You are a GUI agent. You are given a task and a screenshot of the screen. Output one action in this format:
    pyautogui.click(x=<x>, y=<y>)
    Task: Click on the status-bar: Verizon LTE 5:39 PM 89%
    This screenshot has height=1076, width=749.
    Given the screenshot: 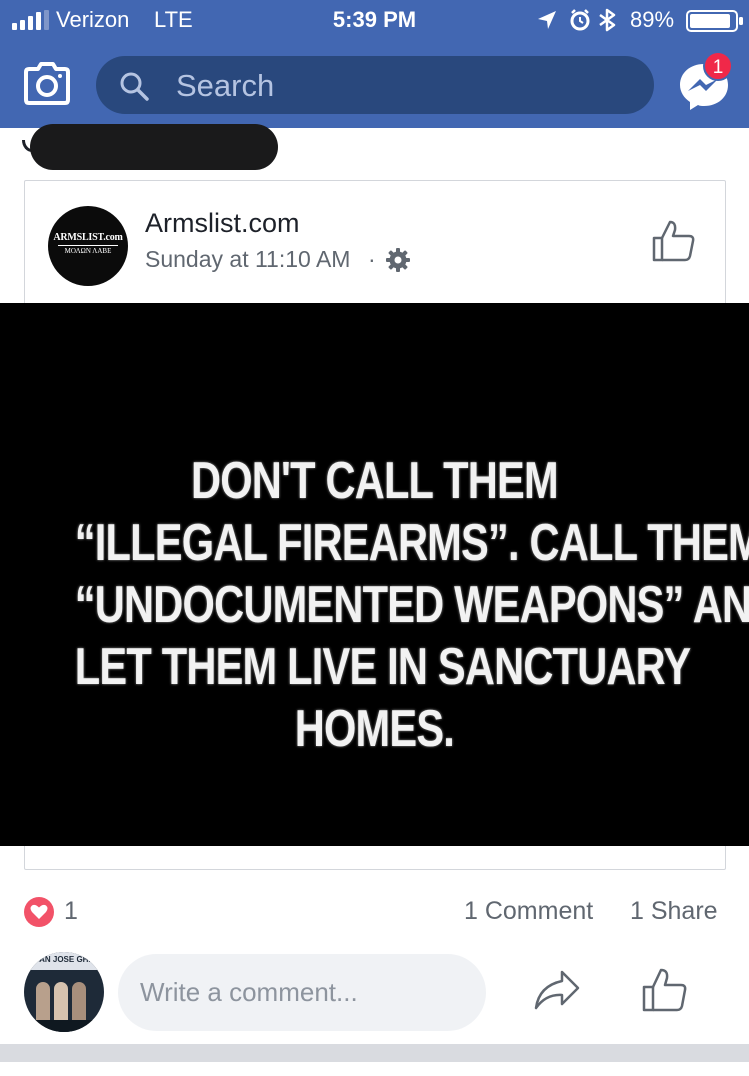 What is the action you would take?
    pyautogui.click(x=374, y=20)
    